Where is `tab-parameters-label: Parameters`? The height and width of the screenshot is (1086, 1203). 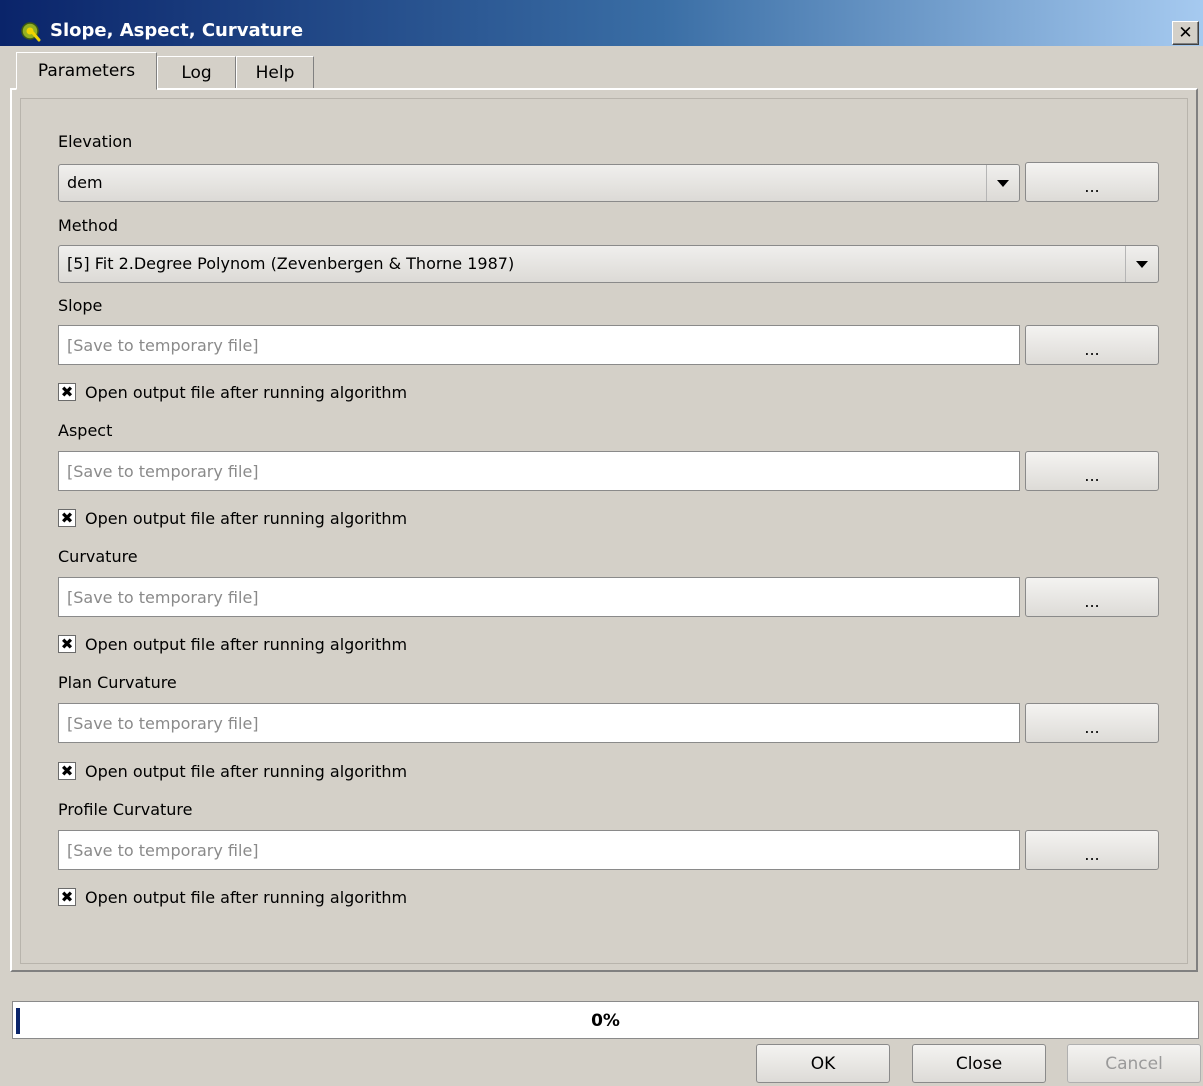
tab-parameters-label: Parameters is located at coordinates (86, 71).